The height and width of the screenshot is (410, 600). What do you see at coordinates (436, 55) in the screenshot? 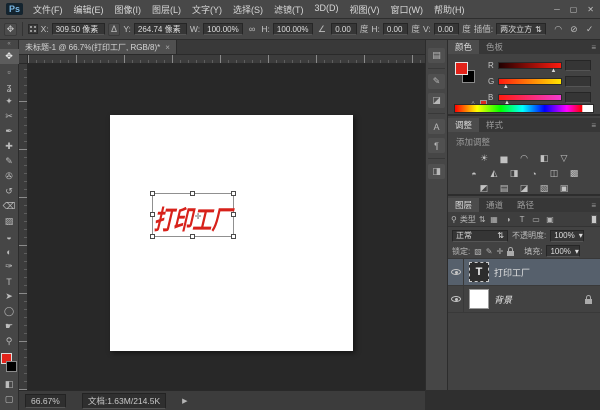
I see `history-panel-icon: ▤` at bounding box center [436, 55].